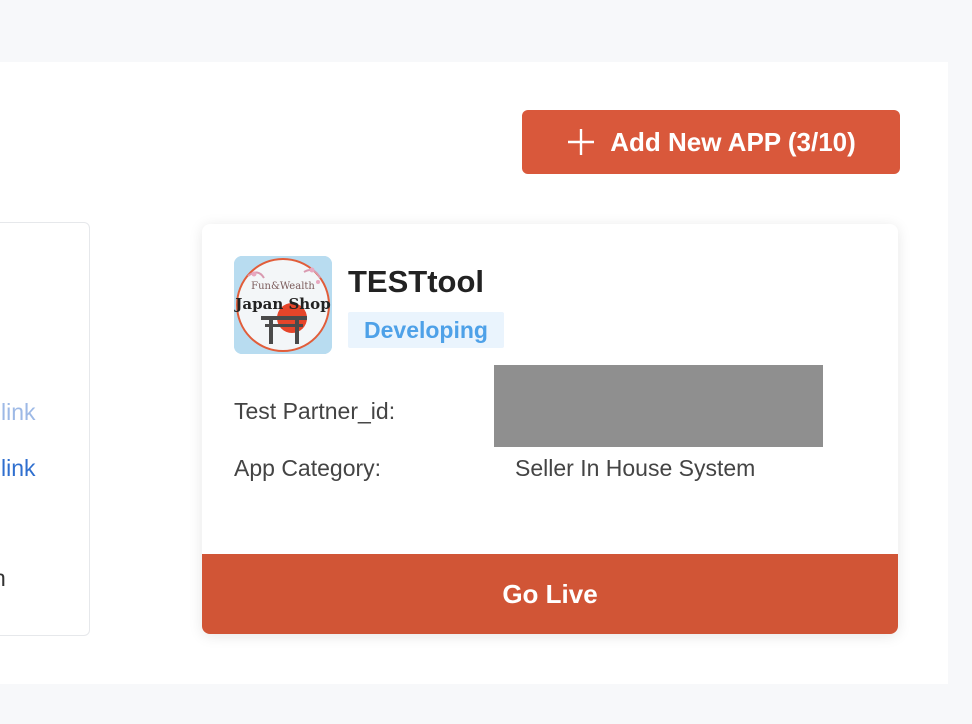  Describe the element at coordinates (18, 412) in the screenshot. I see `card-link-disabled: link` at that location.